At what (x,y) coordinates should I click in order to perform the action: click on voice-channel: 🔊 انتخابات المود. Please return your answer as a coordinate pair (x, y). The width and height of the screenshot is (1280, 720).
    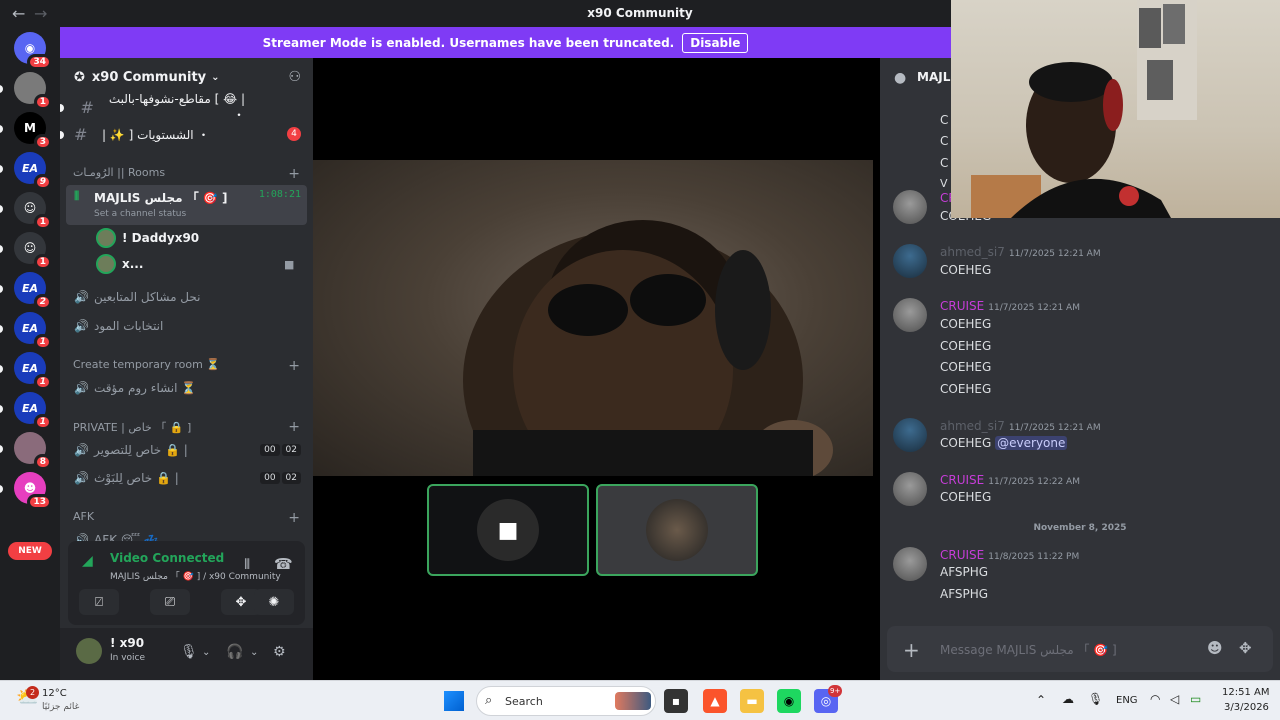
    Looking at the image, I should click on (186, 326).